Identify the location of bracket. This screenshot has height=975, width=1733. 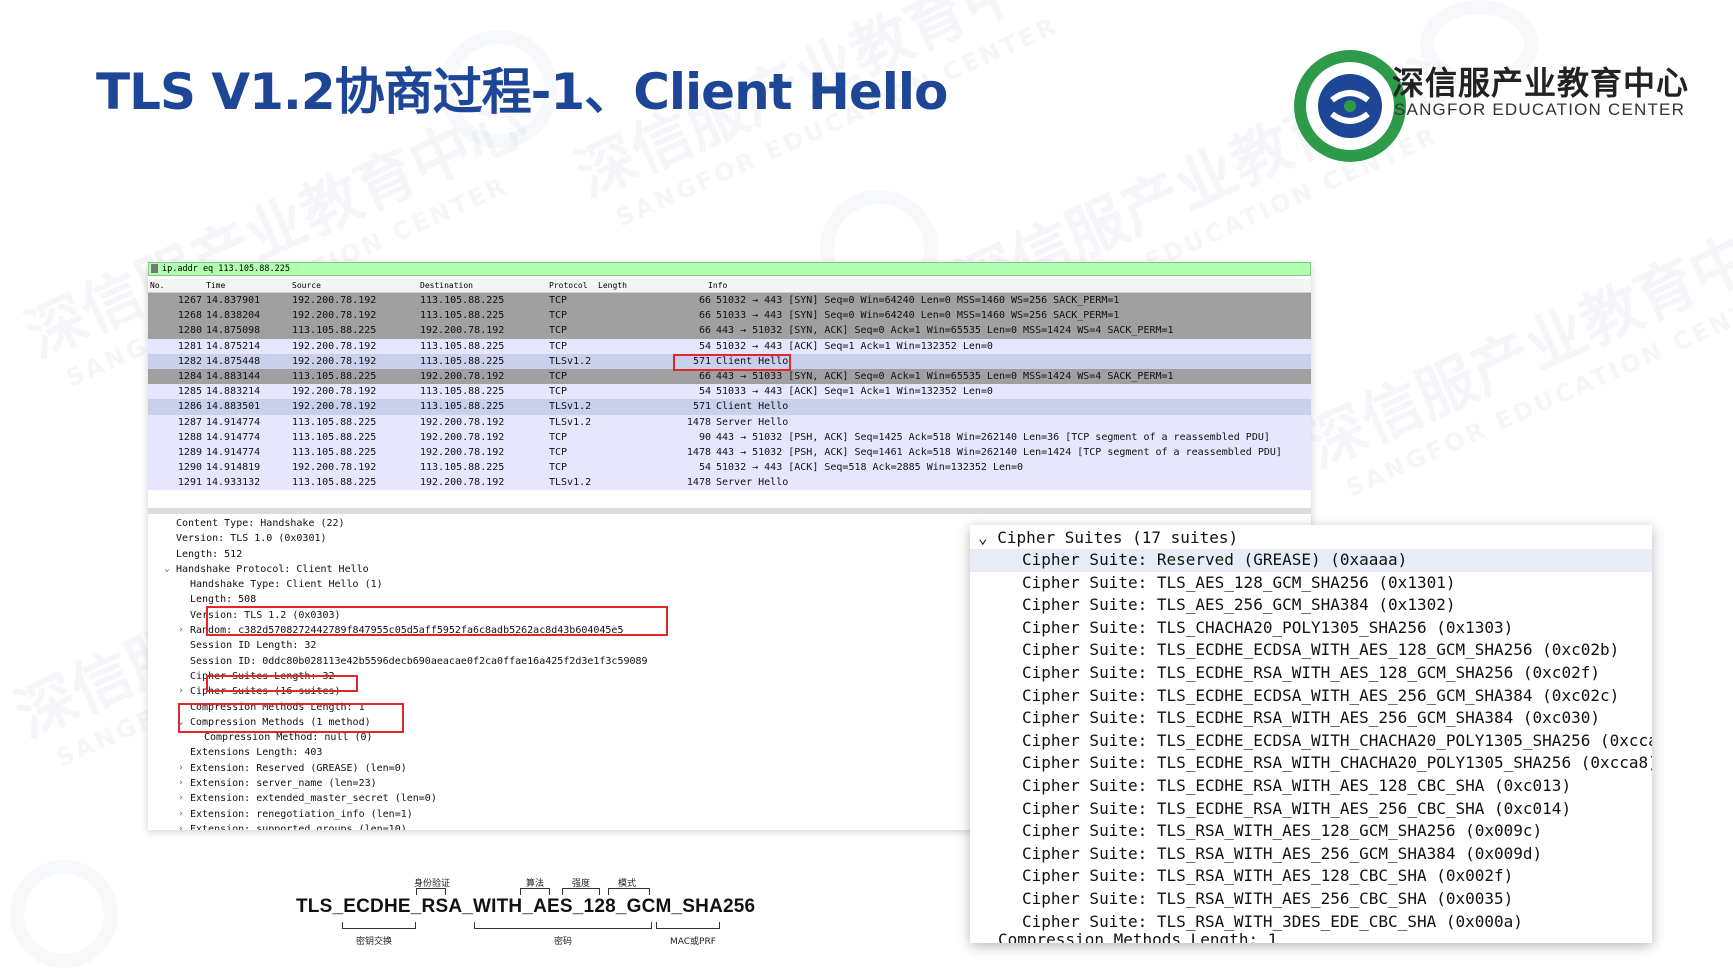
(629, 891).